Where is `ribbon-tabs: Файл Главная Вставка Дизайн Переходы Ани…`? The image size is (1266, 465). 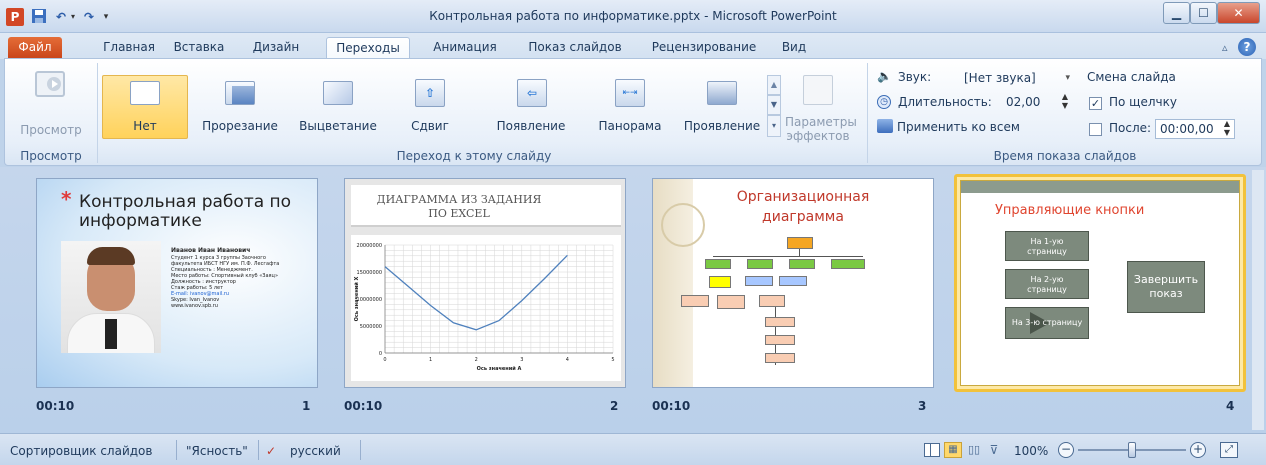 ribbon-tabs: Файл Главная Вставка Дизайн Переходы Ани… is located at coordinates (633, 46).